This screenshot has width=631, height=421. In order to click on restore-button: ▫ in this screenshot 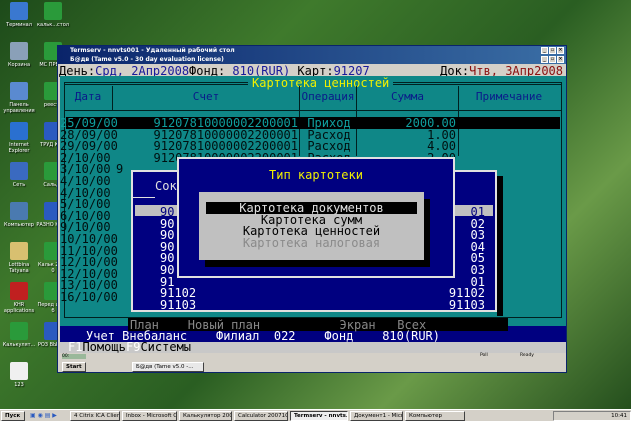, I will do `click(552, 50)`.